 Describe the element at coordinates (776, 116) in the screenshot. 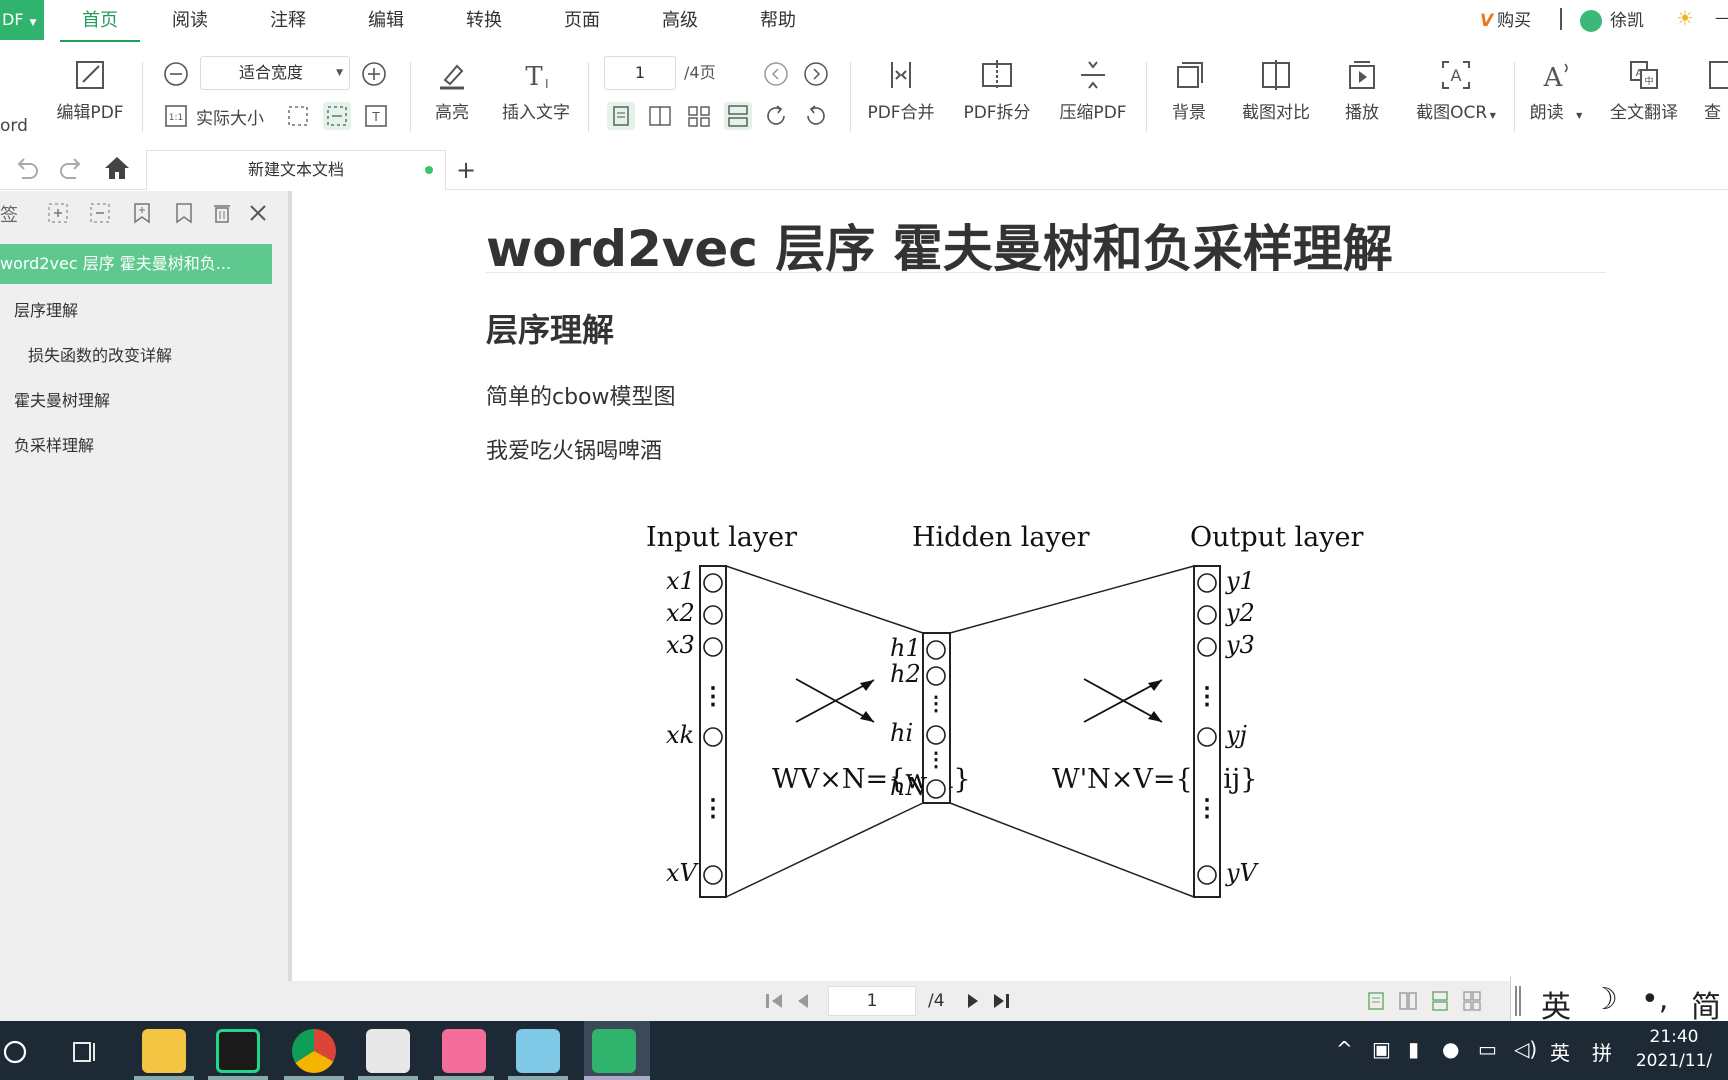

I see `rotate-right-icon` at that location.